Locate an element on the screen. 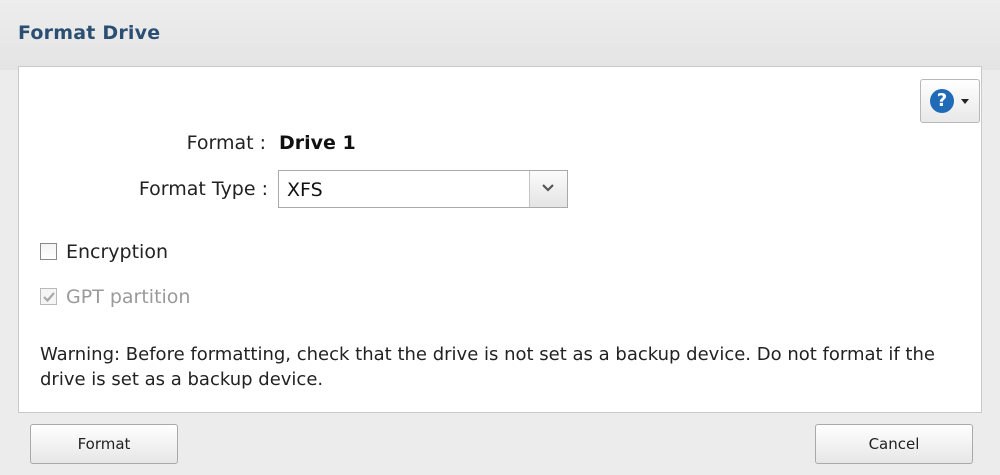 The width and height of the screenshot is (1000, 475). checkmark-icon is located at coordinates (49, 297).